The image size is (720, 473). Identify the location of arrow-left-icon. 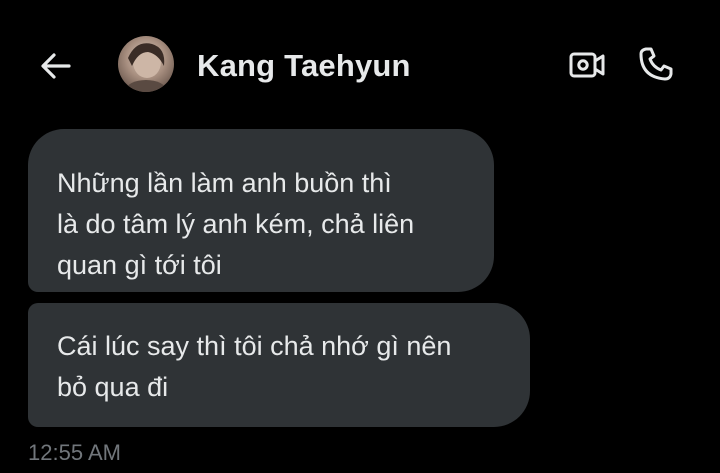
(56, 66).